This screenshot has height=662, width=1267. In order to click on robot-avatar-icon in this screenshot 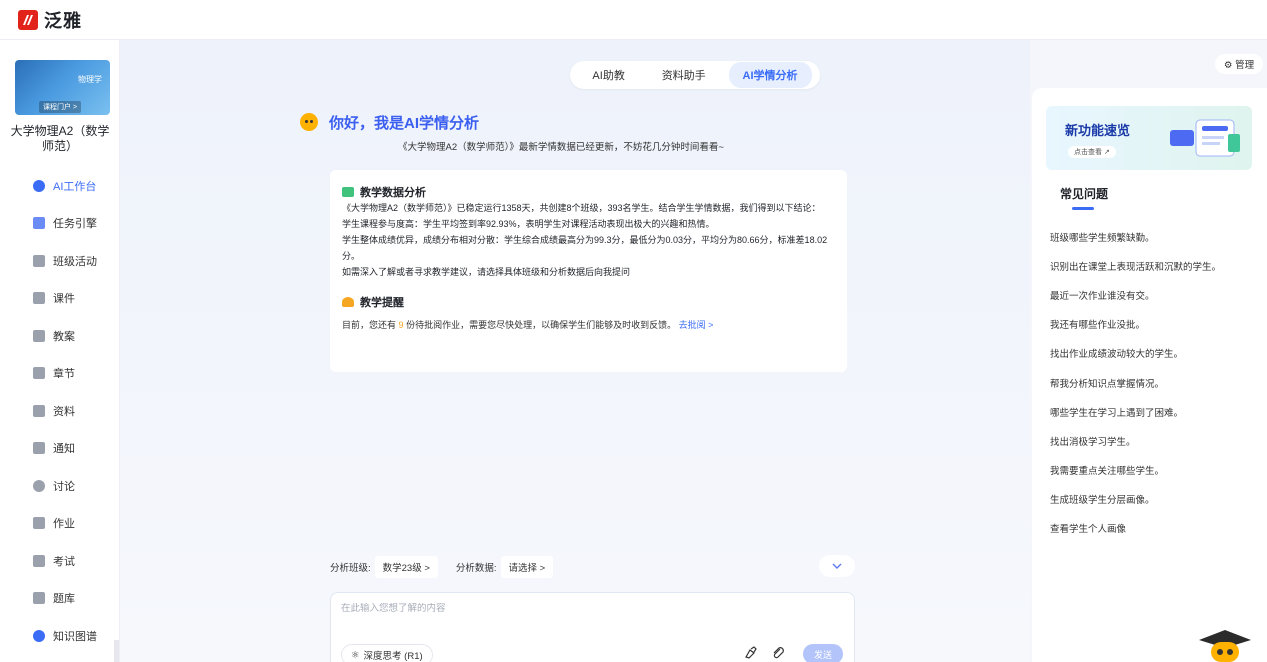, I will do `click(309, 122)`.